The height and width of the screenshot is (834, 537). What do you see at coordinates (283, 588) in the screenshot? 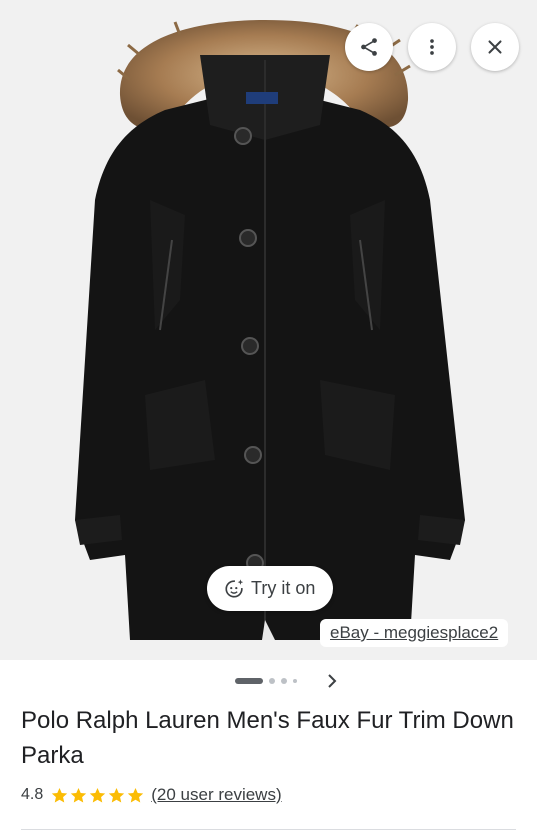
I see `try-it-on-label: Try it on` at bounding box center [283, 588].